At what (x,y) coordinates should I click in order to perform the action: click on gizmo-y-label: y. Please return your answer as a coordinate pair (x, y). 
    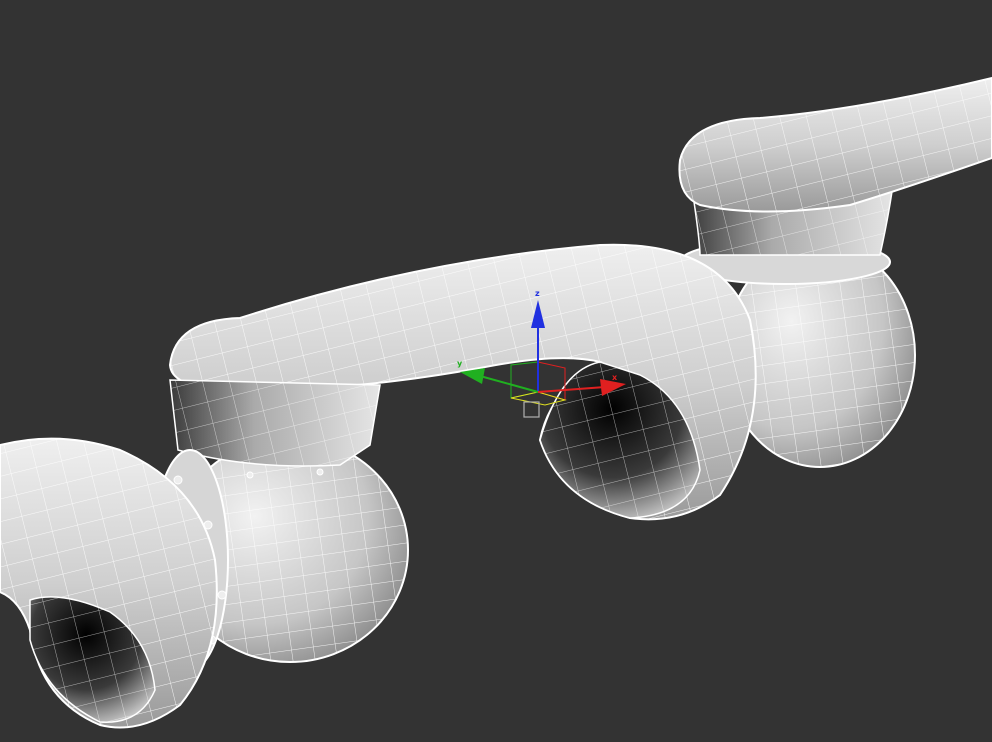
    Looking at the image, I should click on (460, 363).